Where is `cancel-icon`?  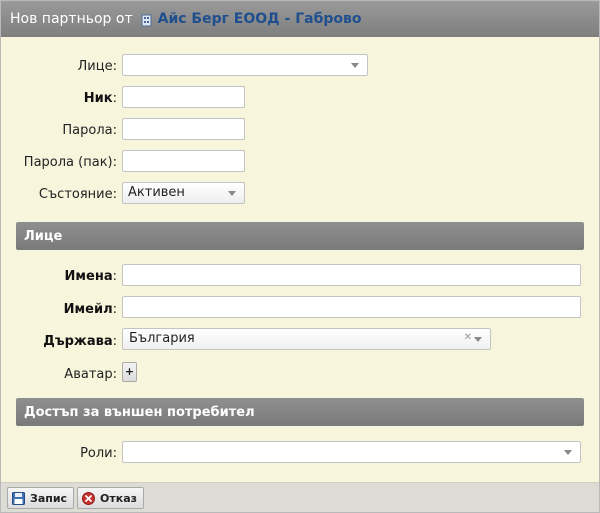 cancel-icon is located at coordinates (88, 498).